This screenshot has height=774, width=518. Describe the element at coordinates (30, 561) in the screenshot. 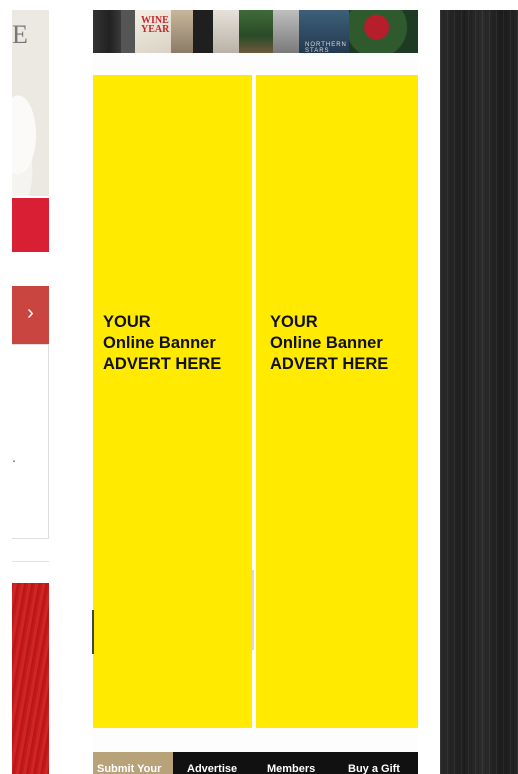

I see `left-divider` at that location.